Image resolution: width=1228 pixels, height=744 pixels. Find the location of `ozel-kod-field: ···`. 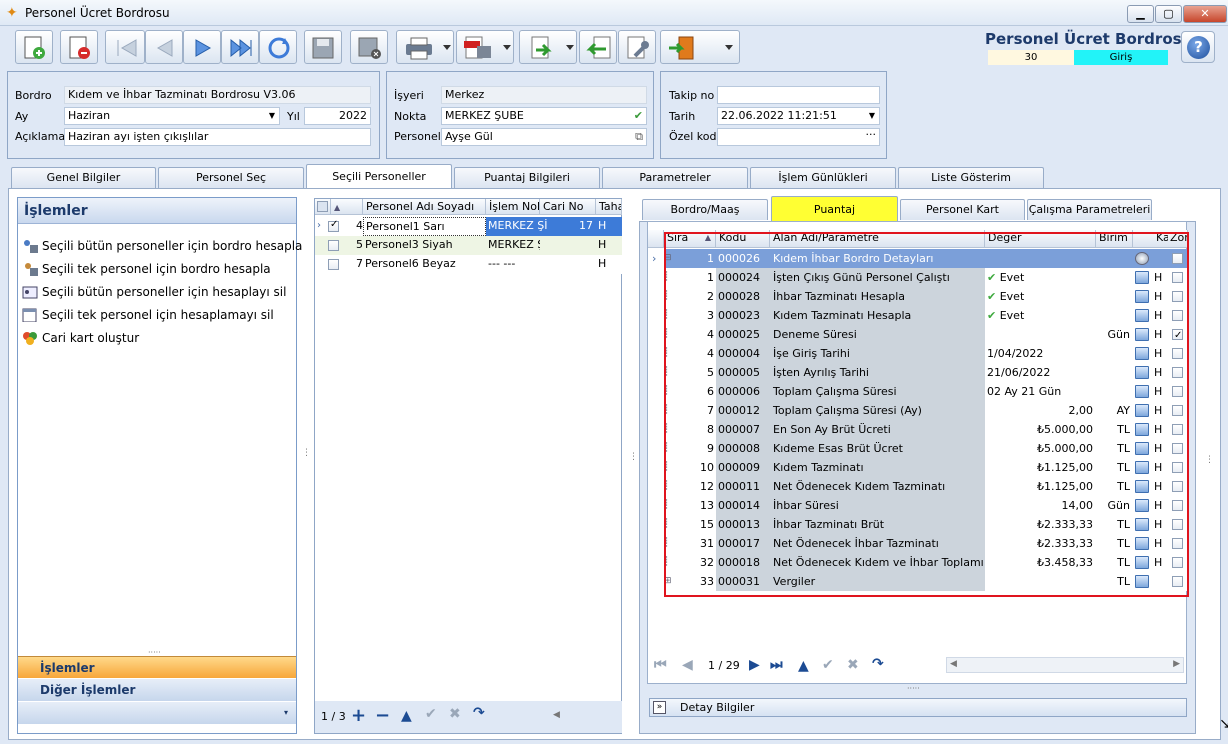

ozel-kod-field: ··· is located at coordinates (798, 137).